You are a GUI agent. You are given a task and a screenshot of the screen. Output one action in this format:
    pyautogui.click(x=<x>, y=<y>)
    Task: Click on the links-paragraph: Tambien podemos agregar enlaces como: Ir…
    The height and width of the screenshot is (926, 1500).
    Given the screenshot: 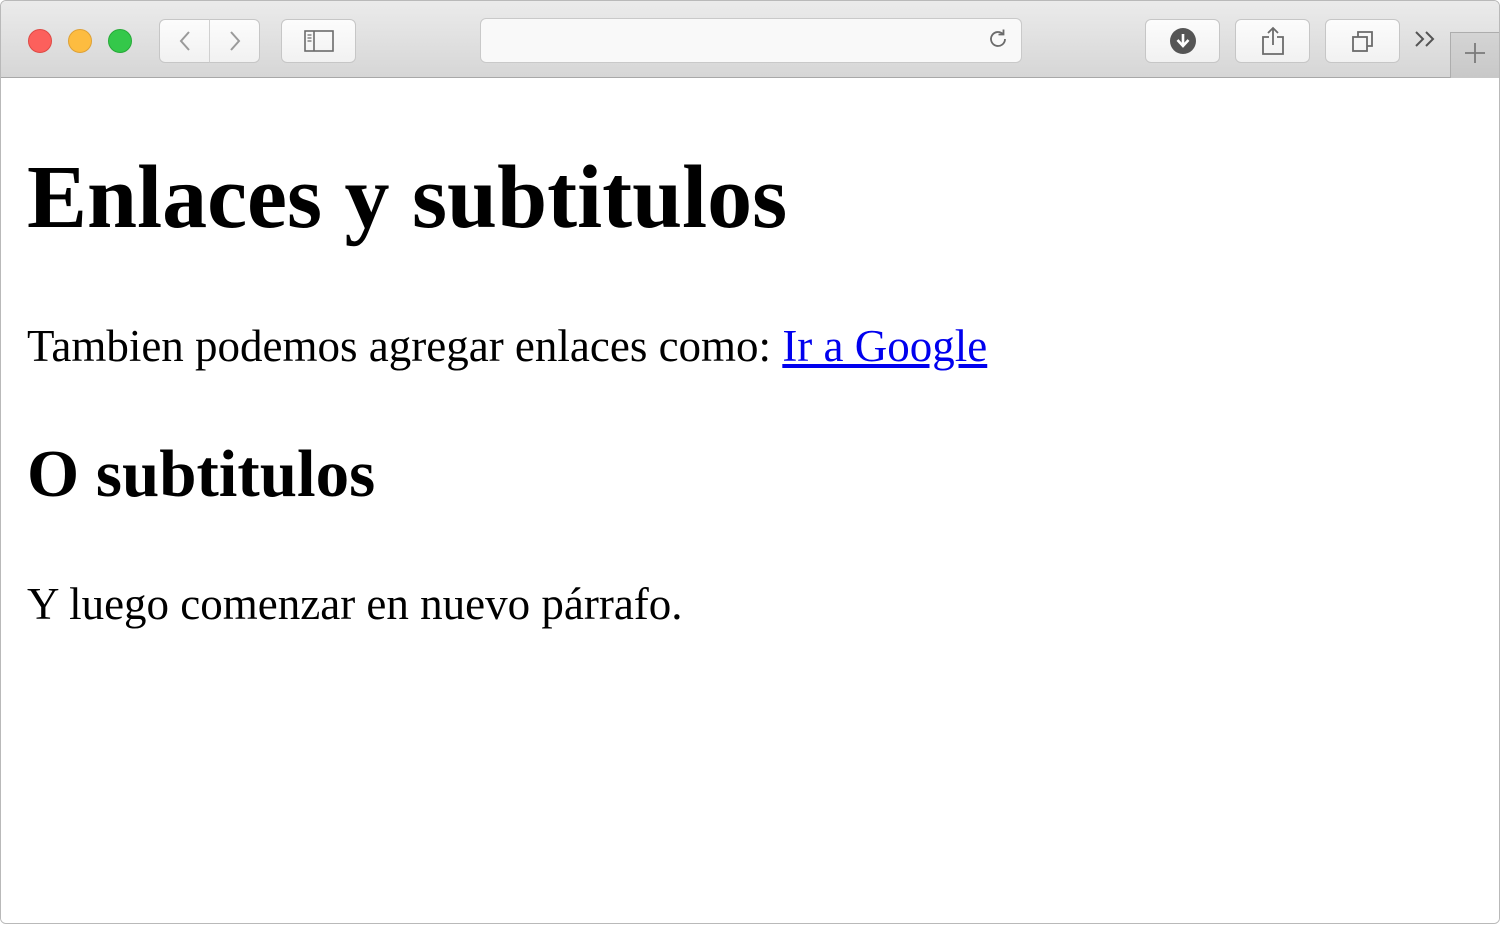 What is the action you would take?
    pyautogui.click(x=507, y=346)
    